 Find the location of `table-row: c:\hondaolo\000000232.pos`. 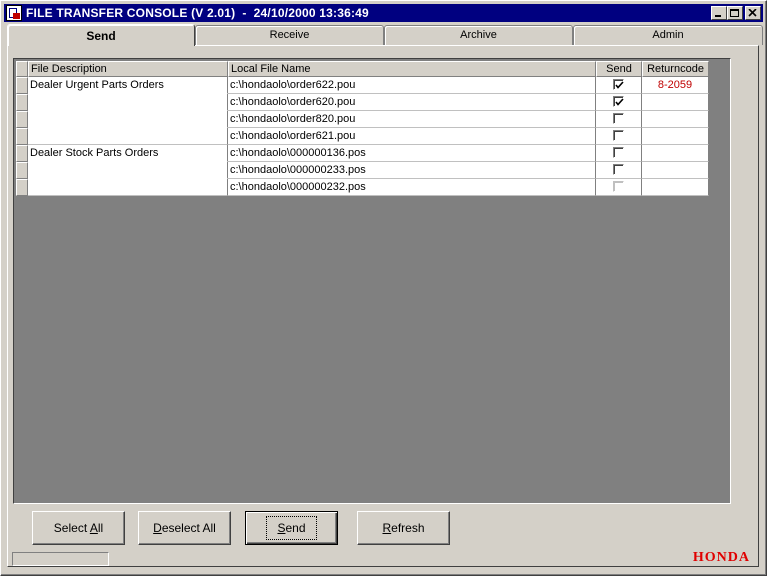

table-row: c:\hondaolo\000000232.pos is located at coordinates (363, 187).